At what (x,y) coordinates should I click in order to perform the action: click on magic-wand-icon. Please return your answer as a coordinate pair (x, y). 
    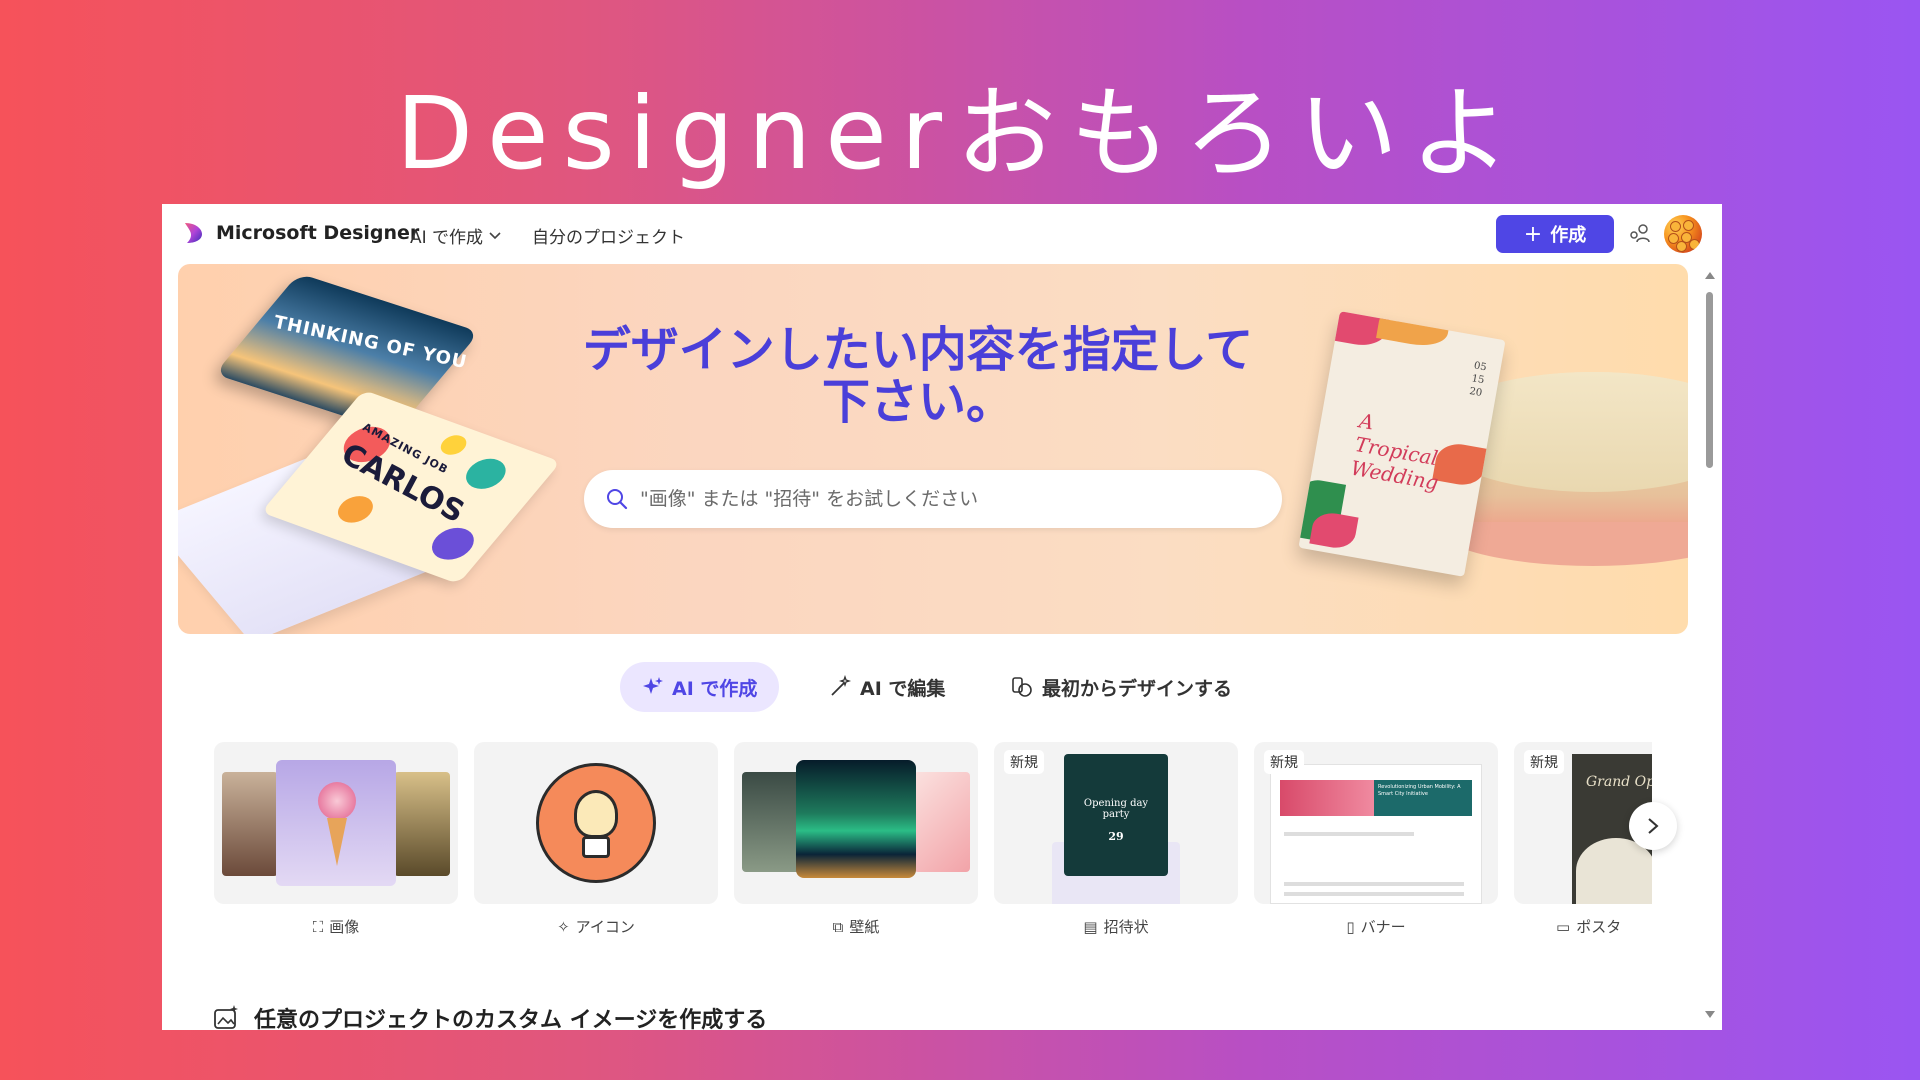
    Looking at the image, I should click on (841, 685).